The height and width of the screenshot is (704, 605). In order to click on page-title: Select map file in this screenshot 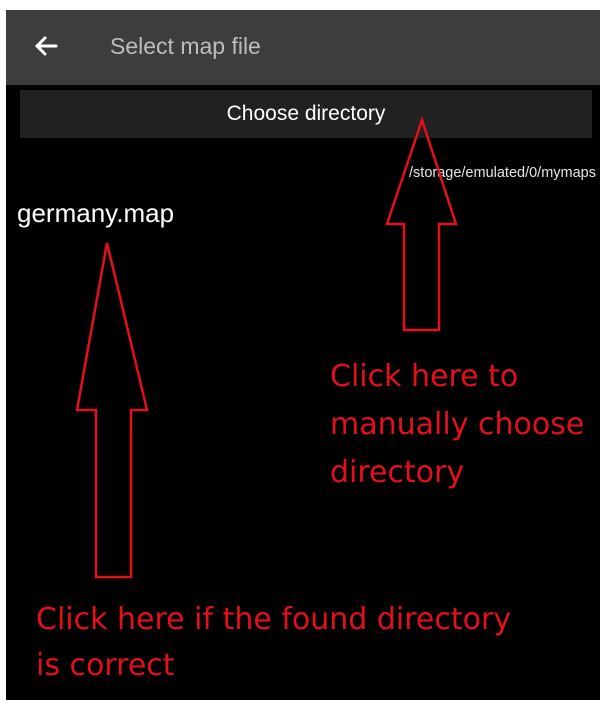, I will do `click(185, 46)`.